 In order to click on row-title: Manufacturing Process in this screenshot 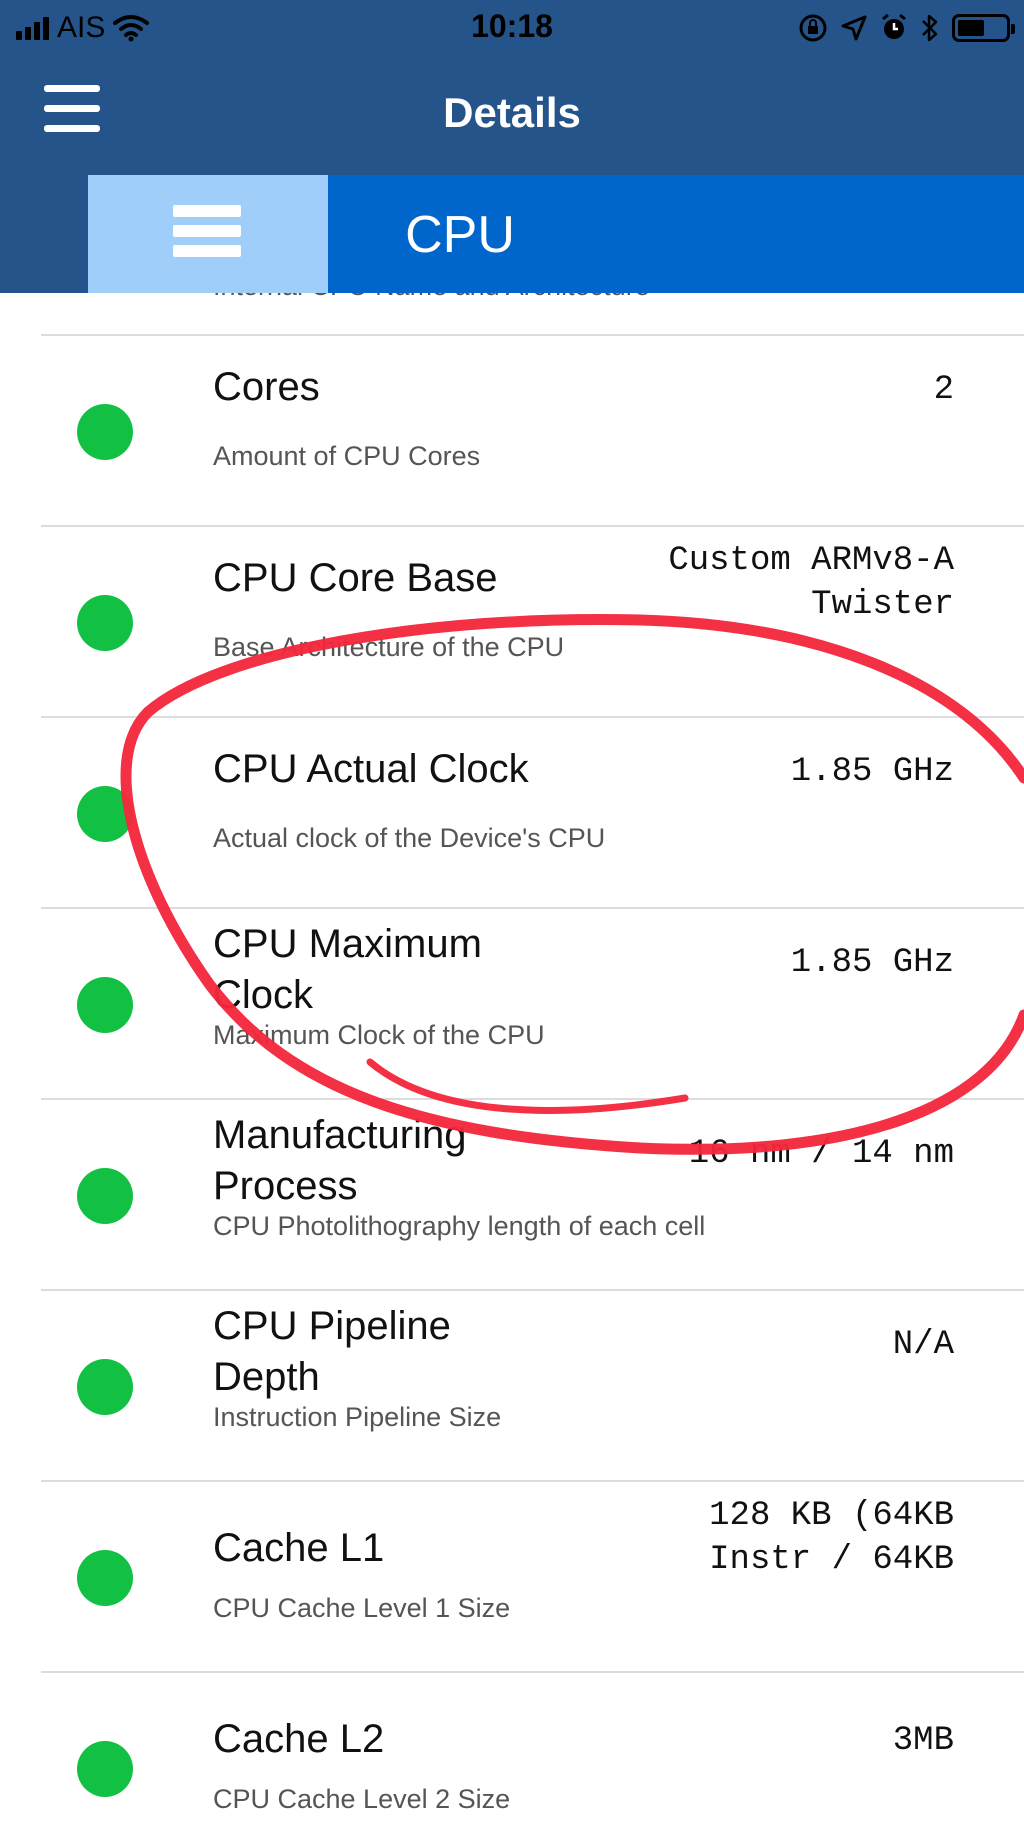, I will do `click(340, 1160)`.